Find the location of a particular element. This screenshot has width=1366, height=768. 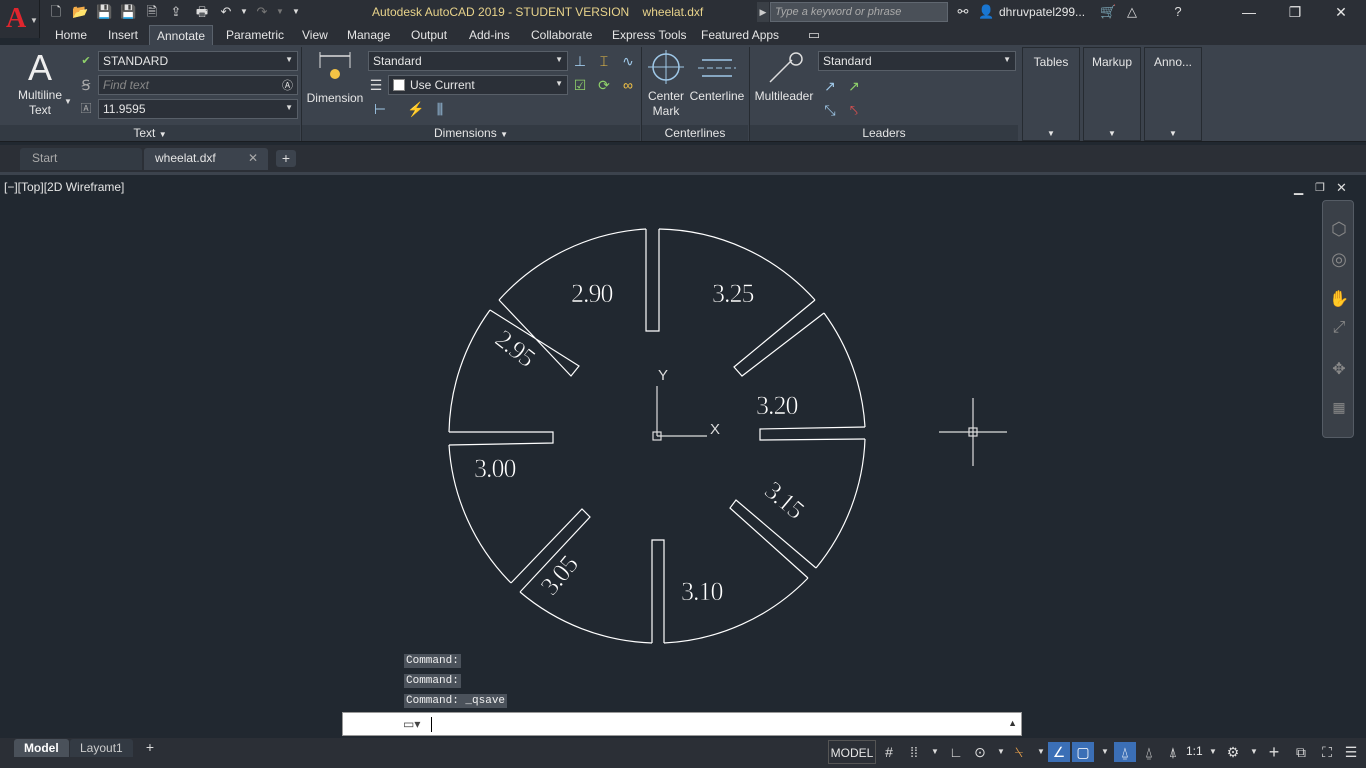

layer-icon: ☰ is located at coordinates (376, 85).